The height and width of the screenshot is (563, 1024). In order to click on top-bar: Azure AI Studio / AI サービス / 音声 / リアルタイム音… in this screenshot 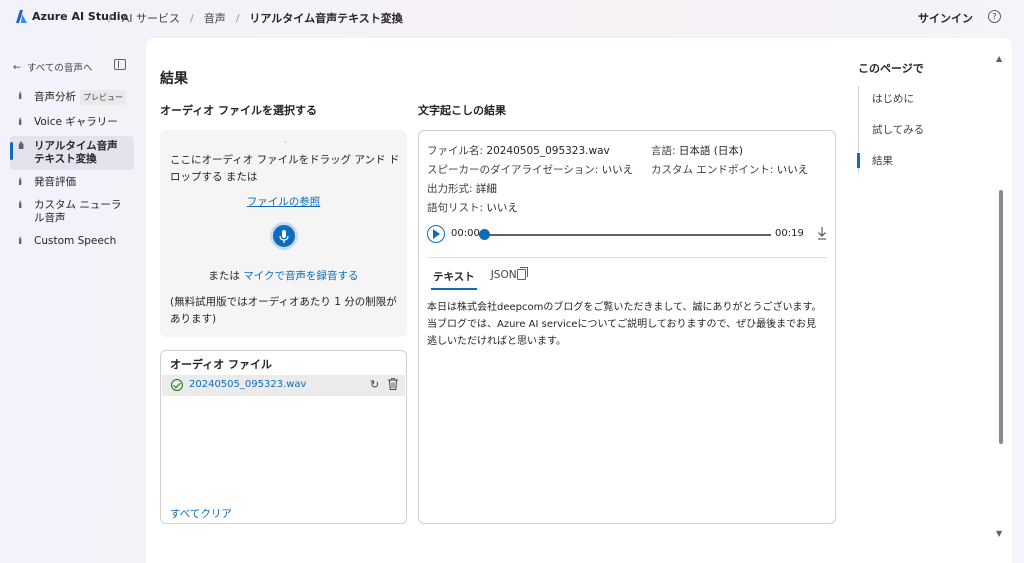, I will do `click(512, 18)`.